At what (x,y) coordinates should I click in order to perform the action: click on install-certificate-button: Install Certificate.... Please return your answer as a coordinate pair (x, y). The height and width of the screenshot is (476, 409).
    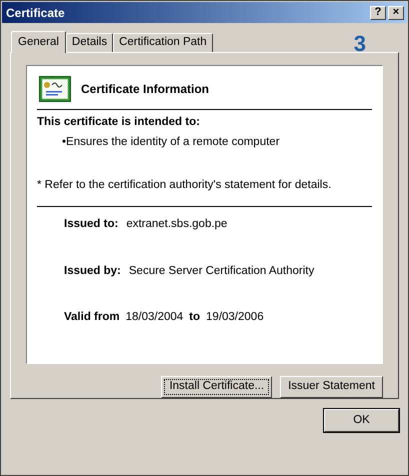
    Looking at the image, I should click on (216, 387).